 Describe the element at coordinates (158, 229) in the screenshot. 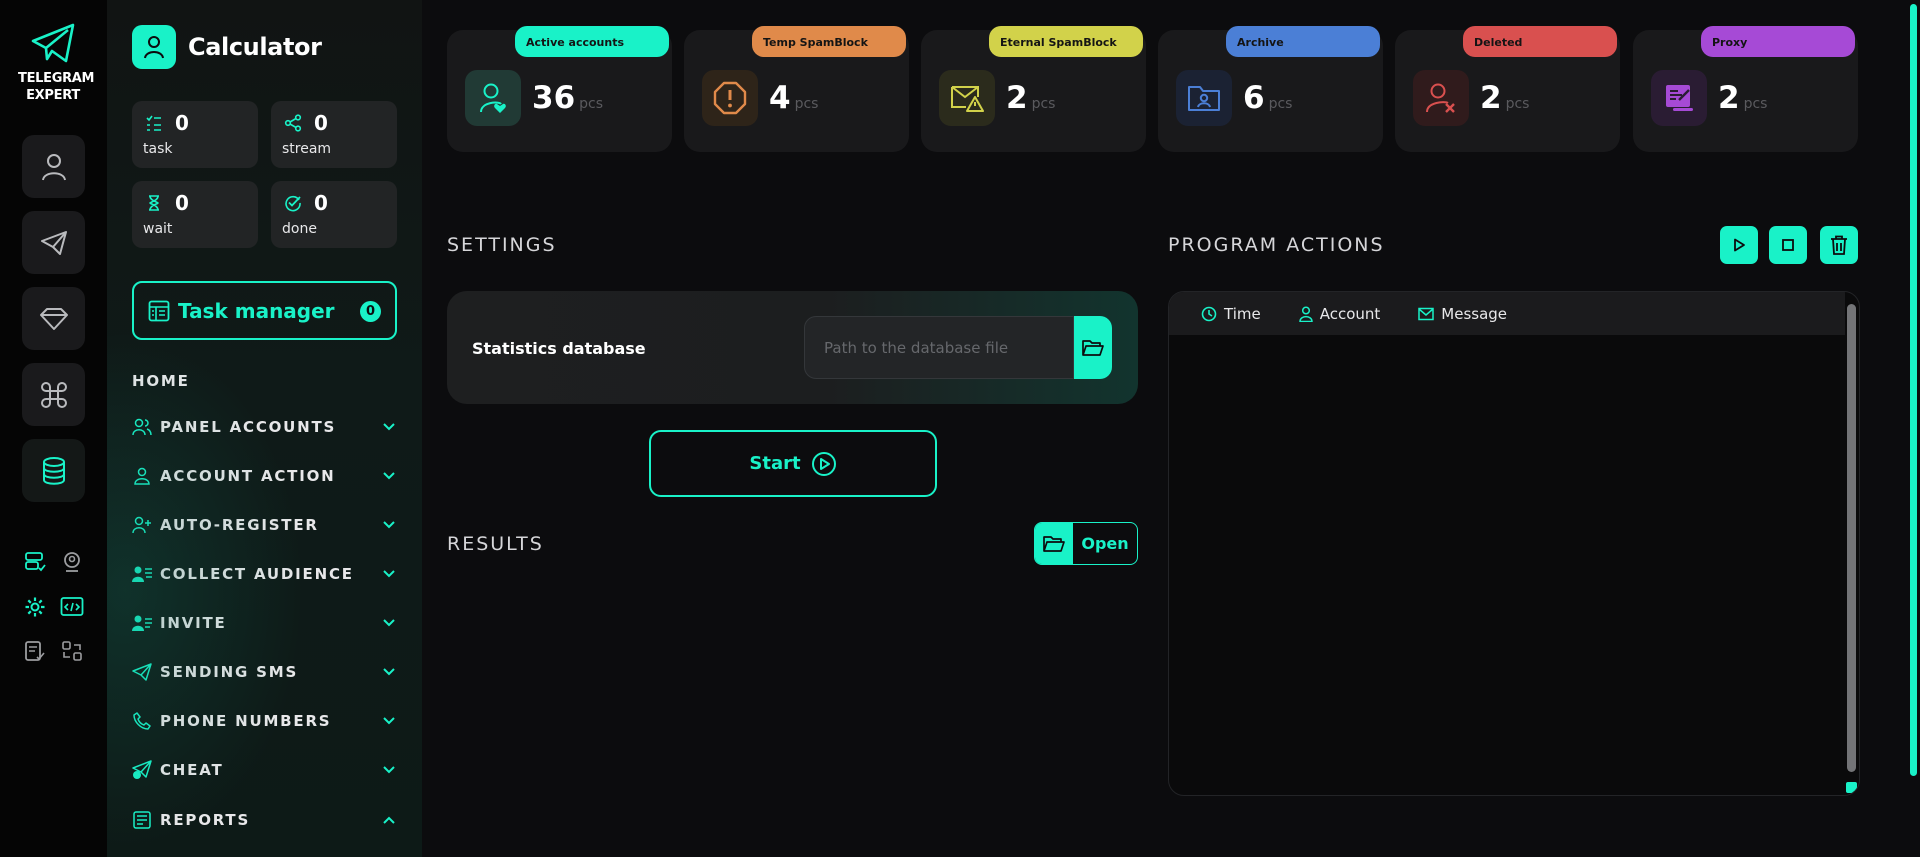

I see `stat-wait-label: wait` at that location.